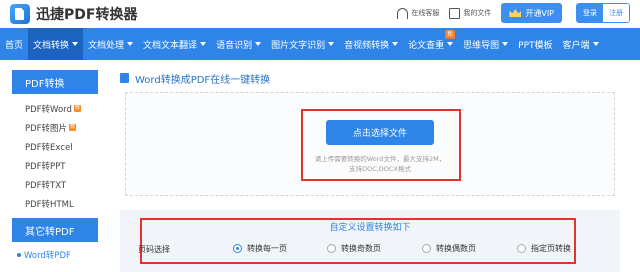  I want to click on sidebar-item-label: PDF转HTML, so click(49, 204).